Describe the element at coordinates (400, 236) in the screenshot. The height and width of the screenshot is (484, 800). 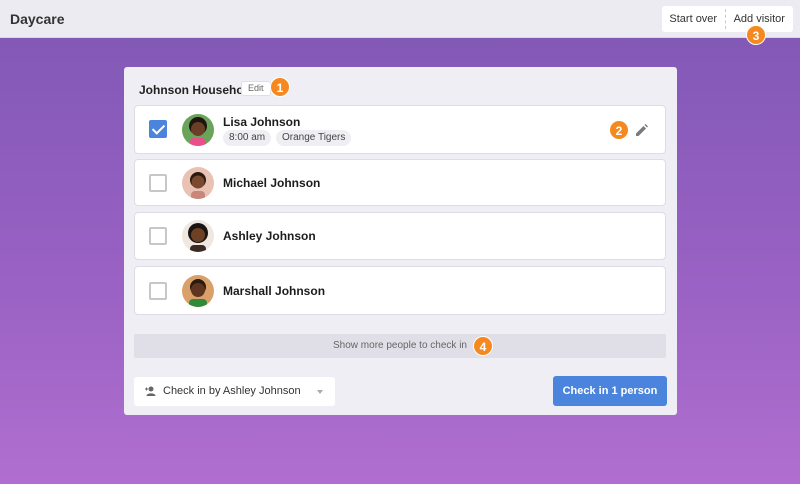
I see `person-row-ashley-johnson: Ashley Johnson` at that location.